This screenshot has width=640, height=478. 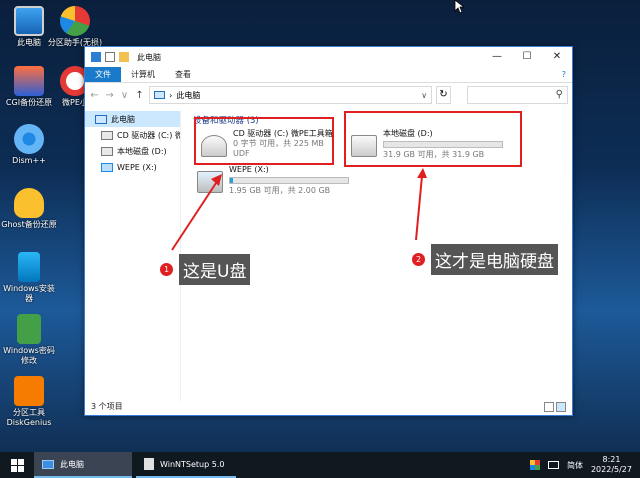 I want to click on callout-number: 2, so click(x=418, y=259).